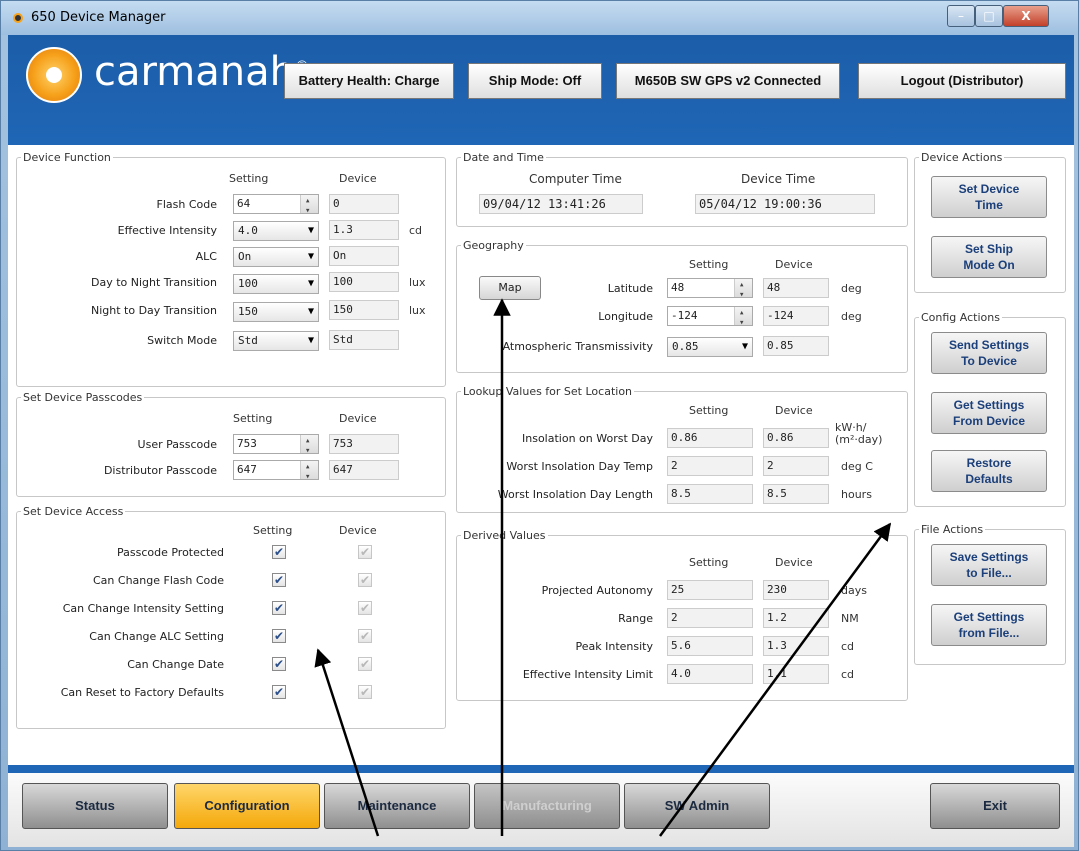 The image size is (1079, 851). Describe the element at coordinates (962, 81) in the screenshot. I see `logout-button: Logout (Distributor)` at that location.